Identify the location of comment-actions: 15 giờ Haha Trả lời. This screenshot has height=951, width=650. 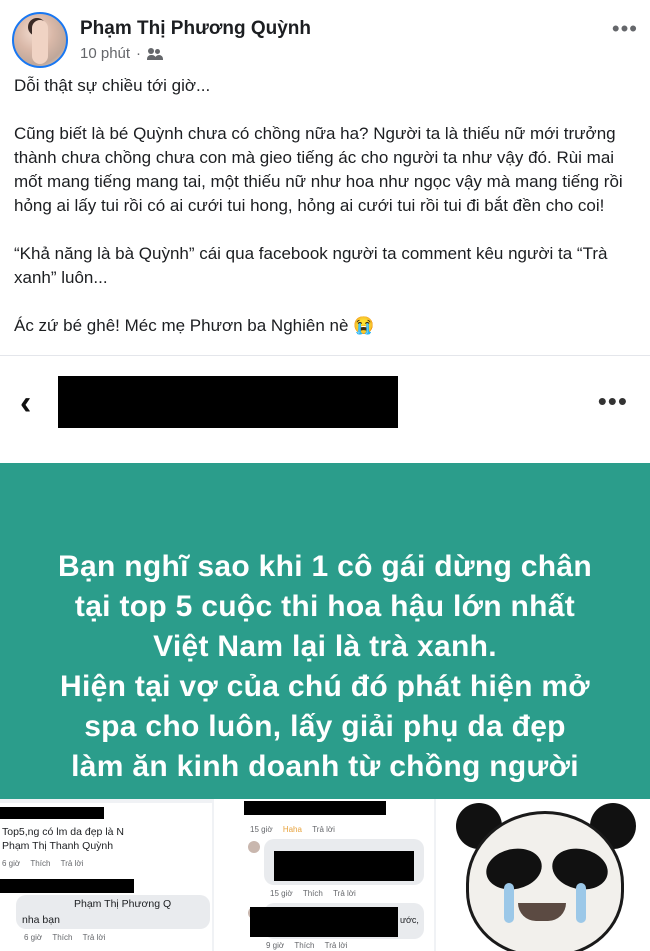
(292, 829).